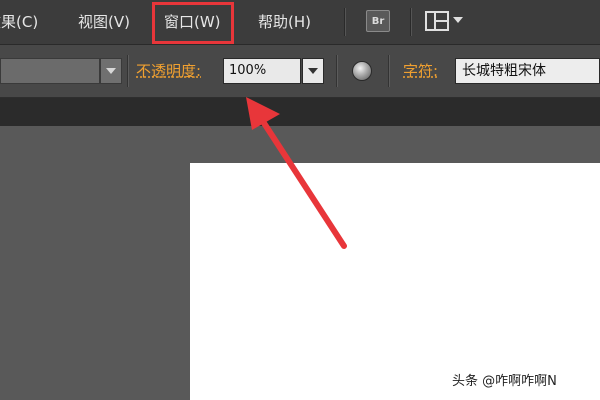 The width and height of the screenshot is (600, 400). What do you see at coordinates (193, 23) in the screenshot?
I see `window-menu-highlight` at bounding box center [193, 23].